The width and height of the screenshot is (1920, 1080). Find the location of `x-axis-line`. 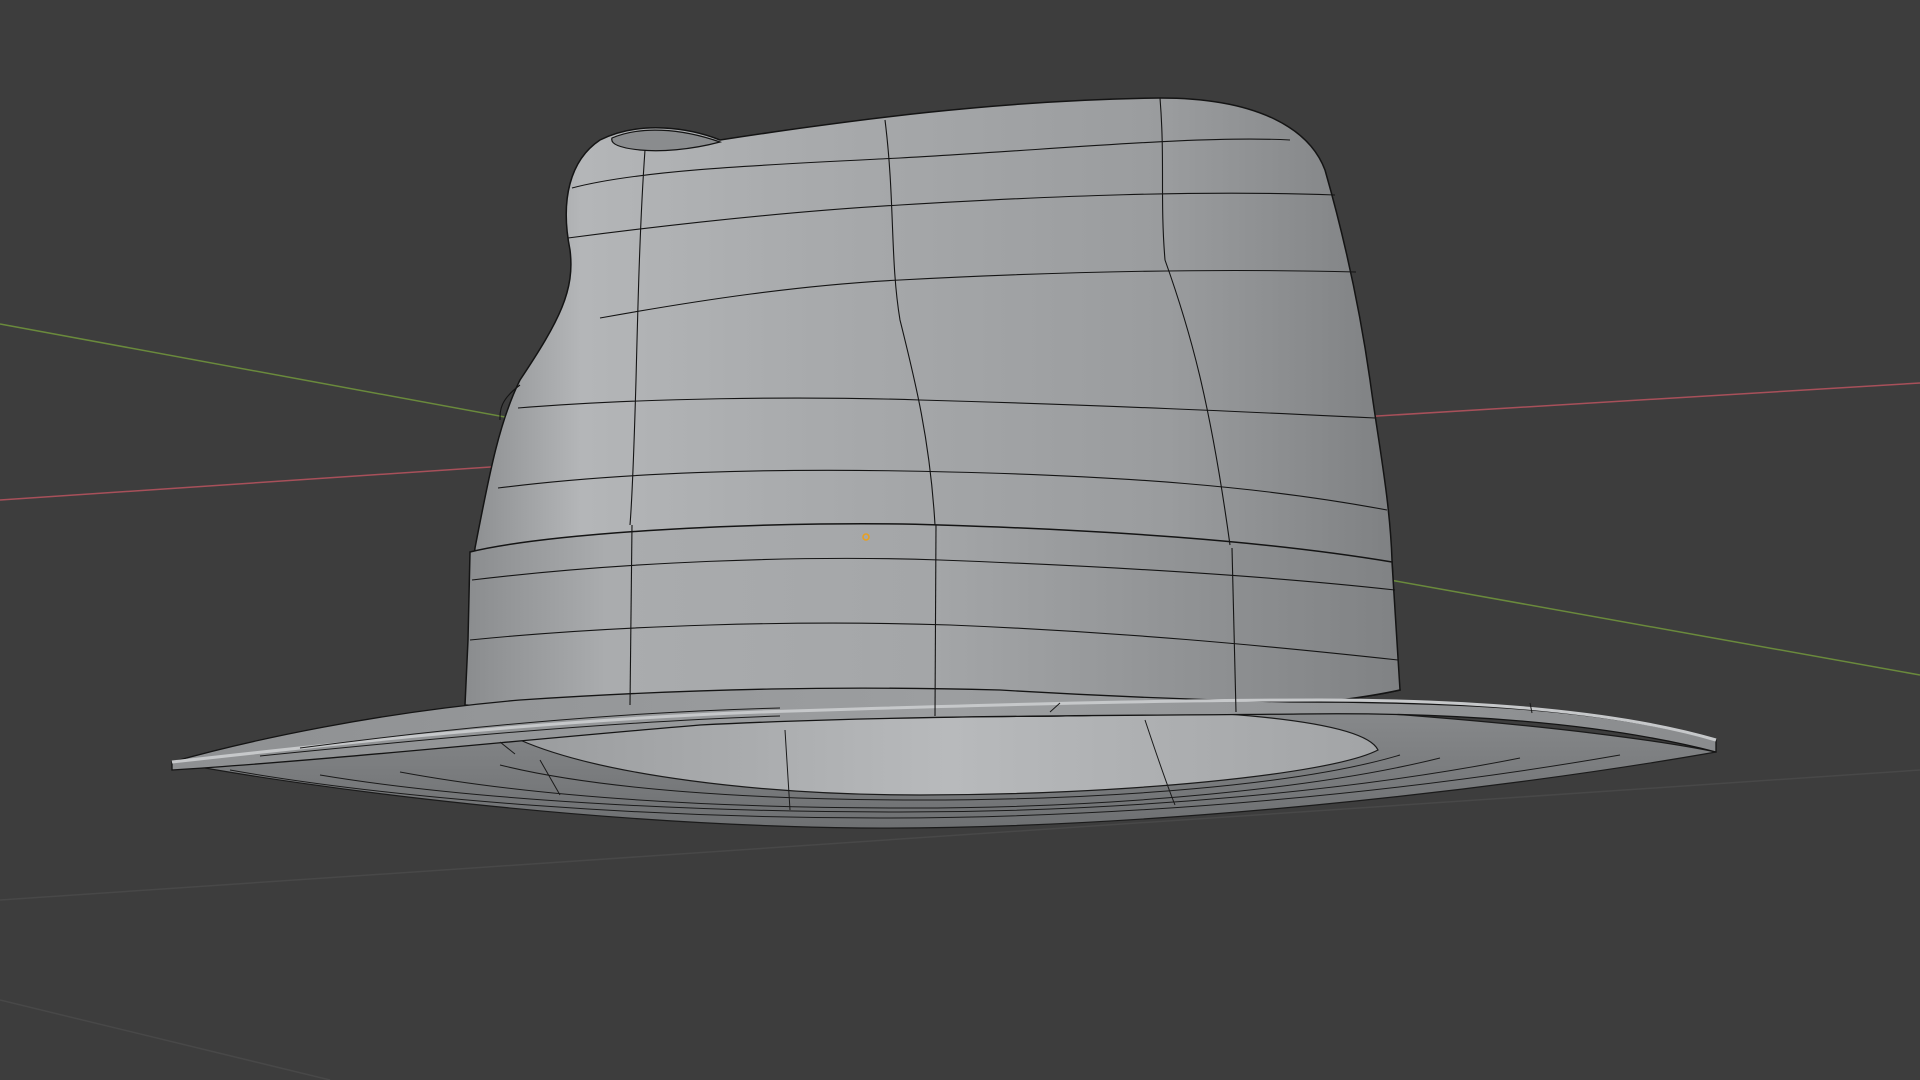

x-axis-line is located at coordinates (260, 482).